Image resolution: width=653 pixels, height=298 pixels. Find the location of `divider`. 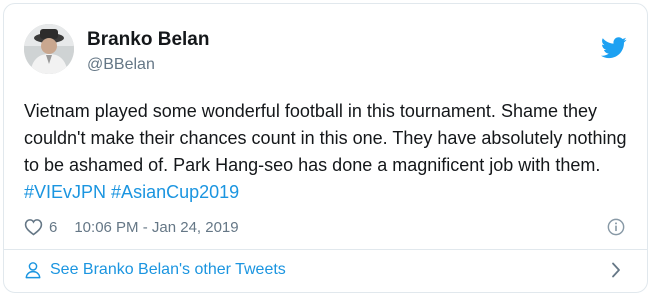

divider is located at coordinates (325, 249).